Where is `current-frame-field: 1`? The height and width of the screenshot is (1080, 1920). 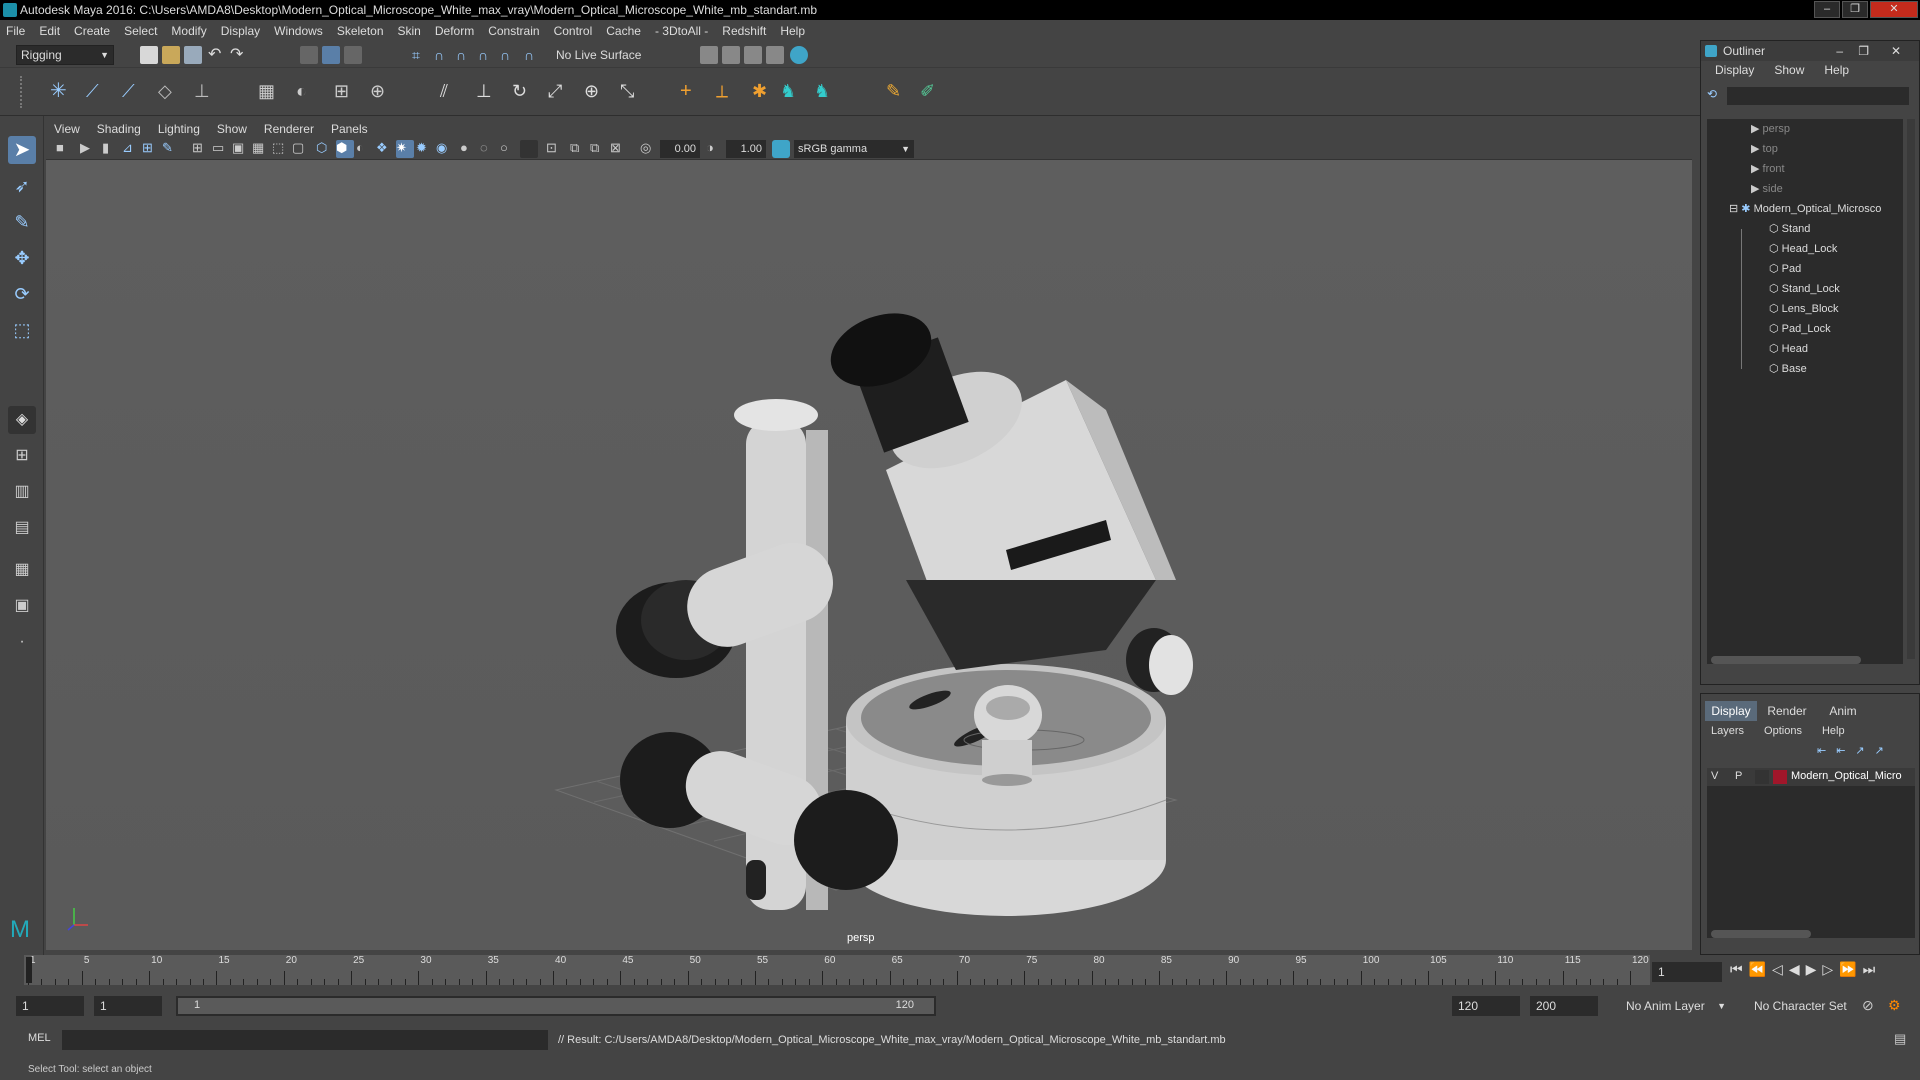
current-frame-field: 1 is located at coordinates (1687, 972).